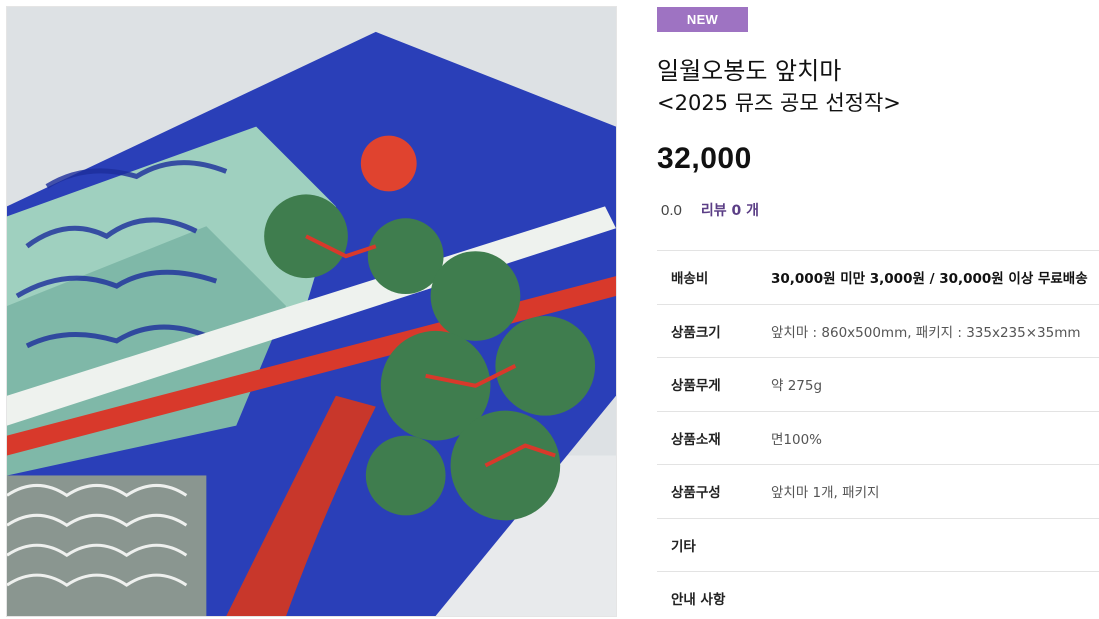 The width and height of the screenshot is (1099, 619). I want to click on spec-value: 앞치마 : 860x500mm, 패키지 : 335x235×35mm, so click(926, 332).